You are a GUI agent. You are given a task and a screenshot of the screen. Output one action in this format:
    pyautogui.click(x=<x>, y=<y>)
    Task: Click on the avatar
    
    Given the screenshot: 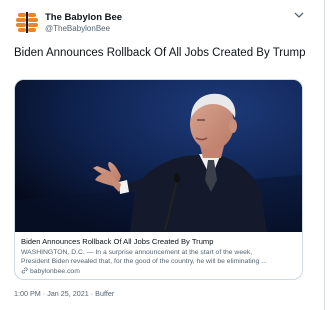 What is the action you would take?
    pyautogui.click(x=27, y=22)
    